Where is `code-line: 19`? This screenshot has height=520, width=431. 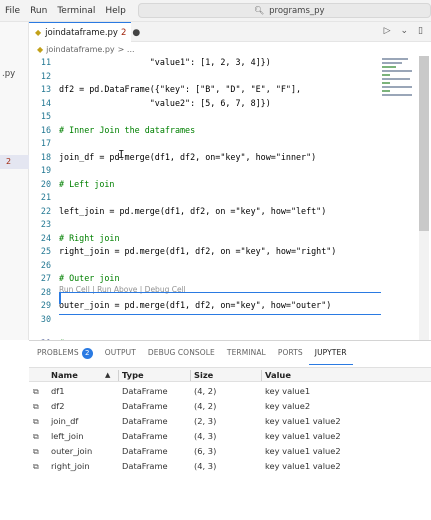
code-line: 19 is located at coordinates (219, 171).